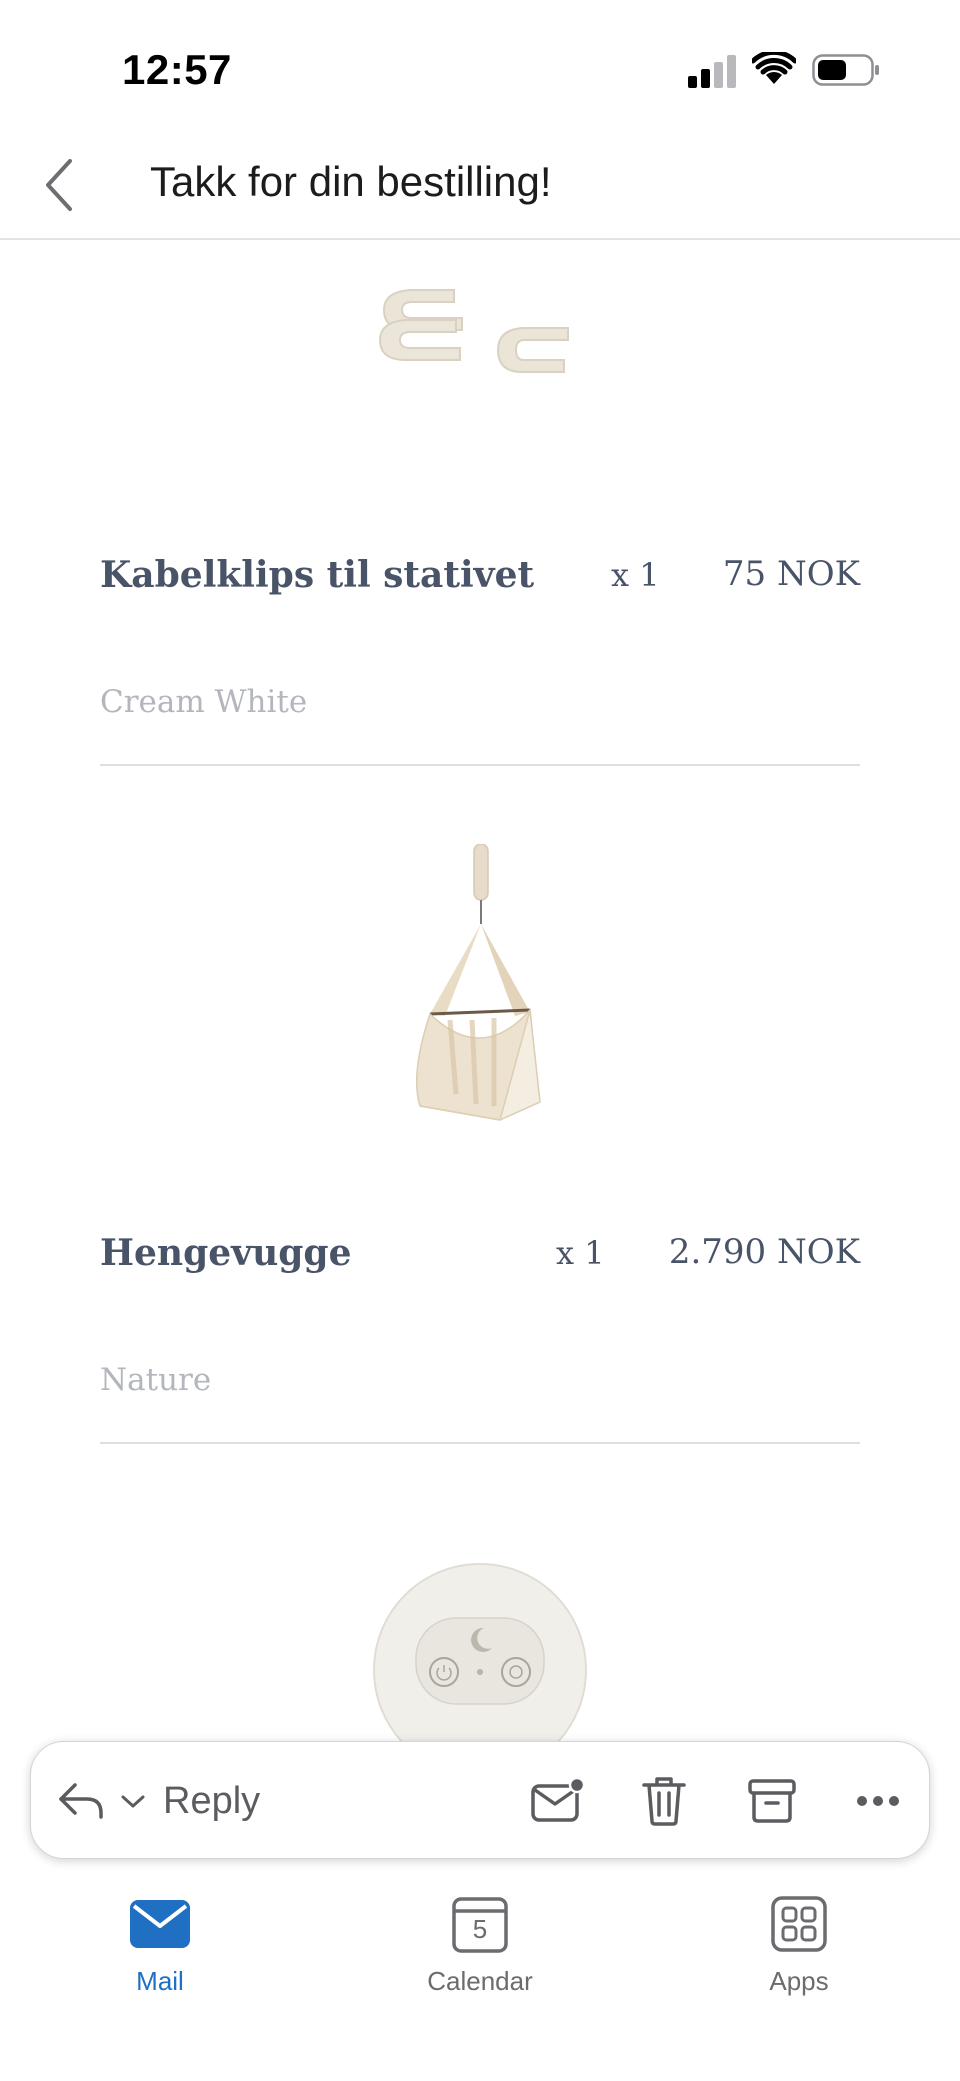  What do you see at coordinates (480, 1800) in the screenshot?
I see `message-action-toolbar: Reply` at bounding box center [480, 1800].